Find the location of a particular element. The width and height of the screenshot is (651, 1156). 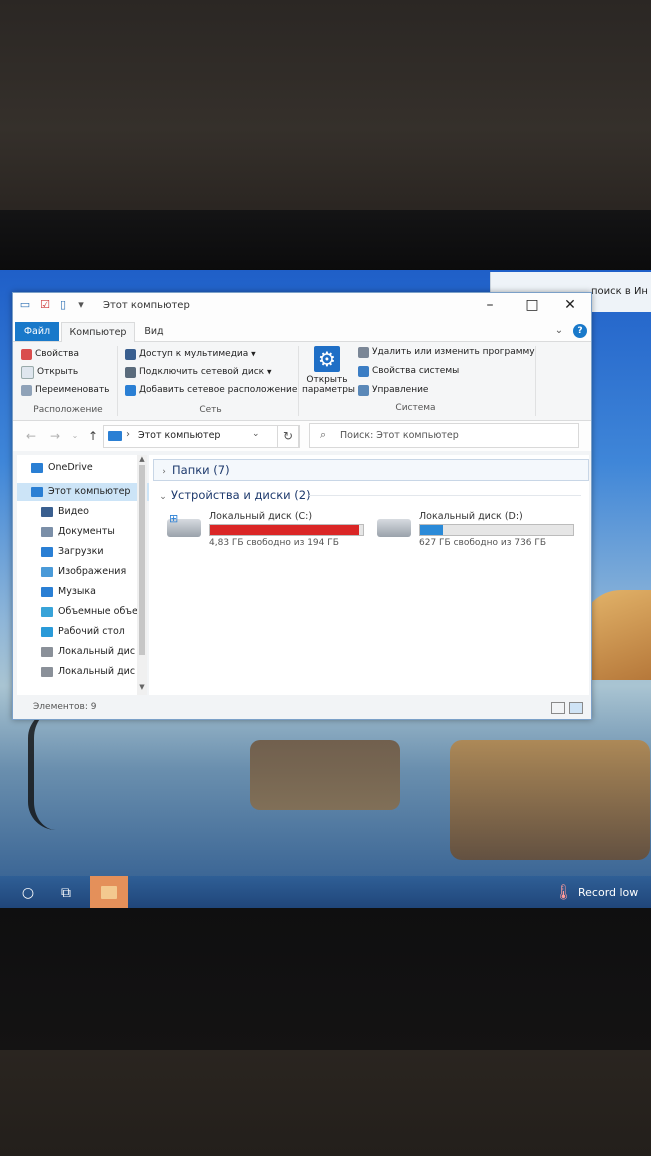

drive-usage-bar is located at coordinates (496, 530).